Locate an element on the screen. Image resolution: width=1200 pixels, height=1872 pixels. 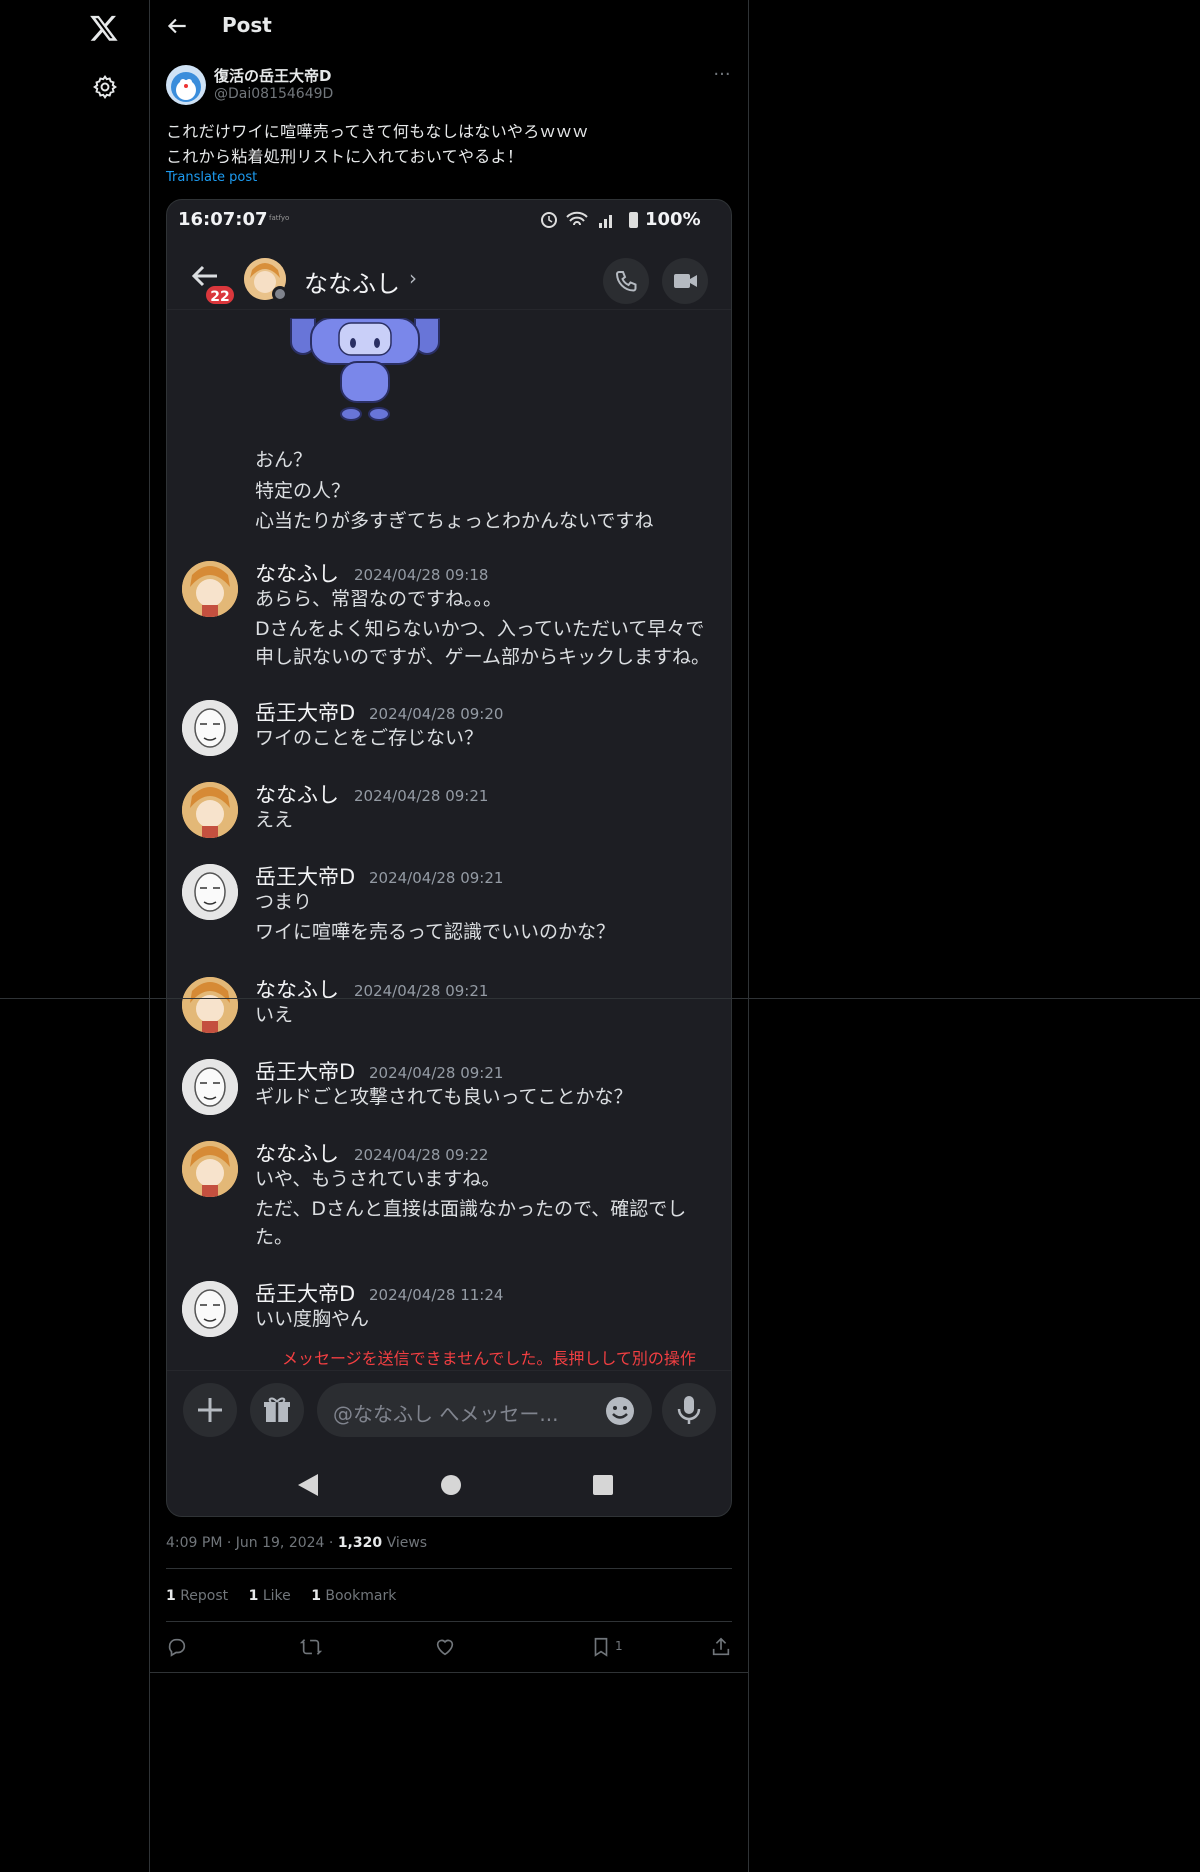
unread-badge: 22 is located at coordinates (220, 295).